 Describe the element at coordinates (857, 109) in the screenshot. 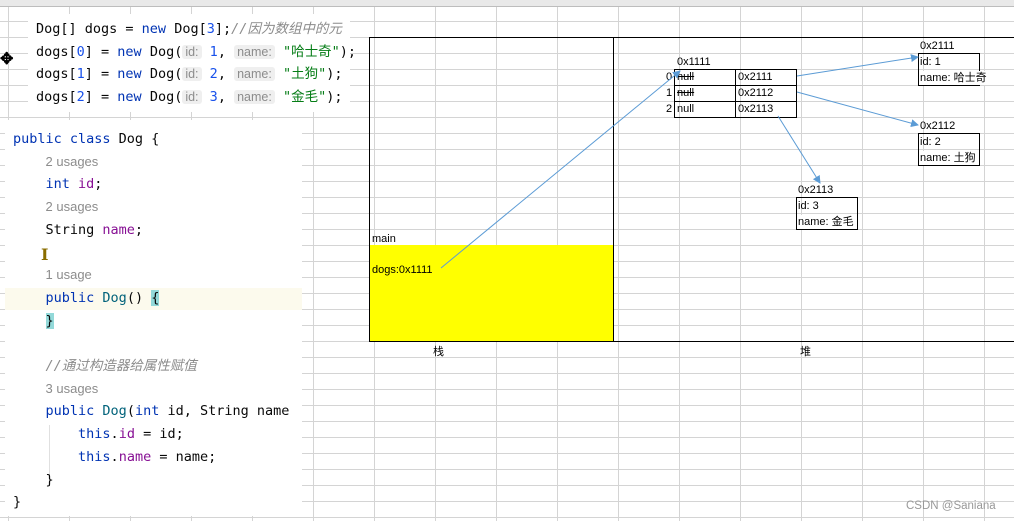

I see `arrow-1-to-0x2112` at that location.